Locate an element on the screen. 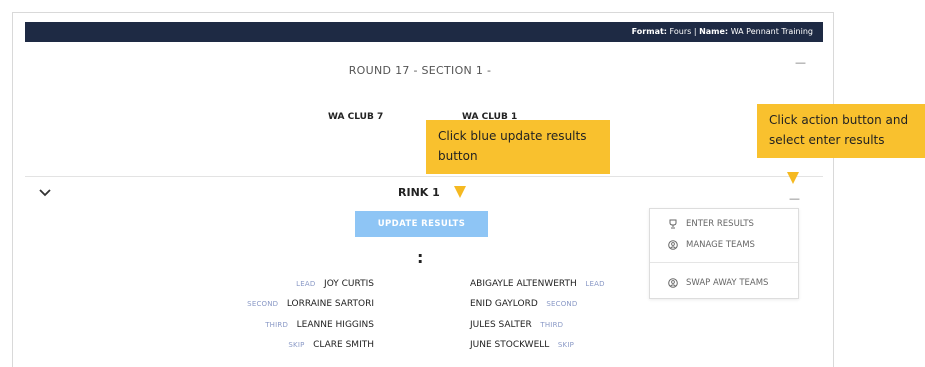 The height and width of the screenshot is (367, 925). player-name: LORRAINE SARTORI is located at coordinates (330, 304).